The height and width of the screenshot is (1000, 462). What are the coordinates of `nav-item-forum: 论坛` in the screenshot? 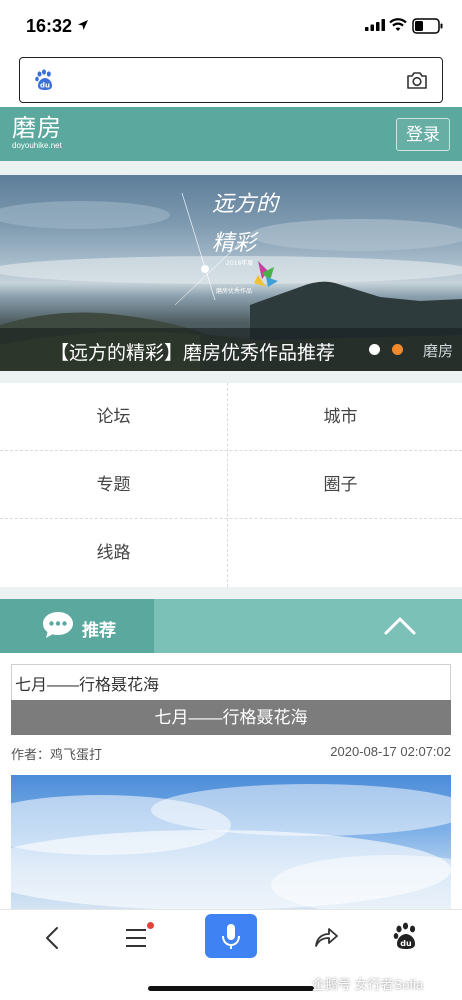 It's located at (113, 417).